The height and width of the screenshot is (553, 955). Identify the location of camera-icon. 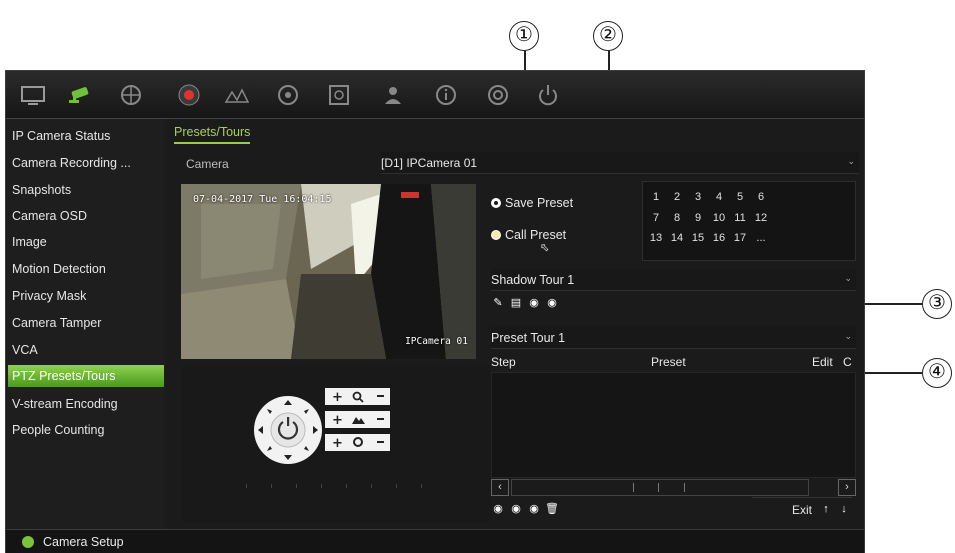
(81, 95).